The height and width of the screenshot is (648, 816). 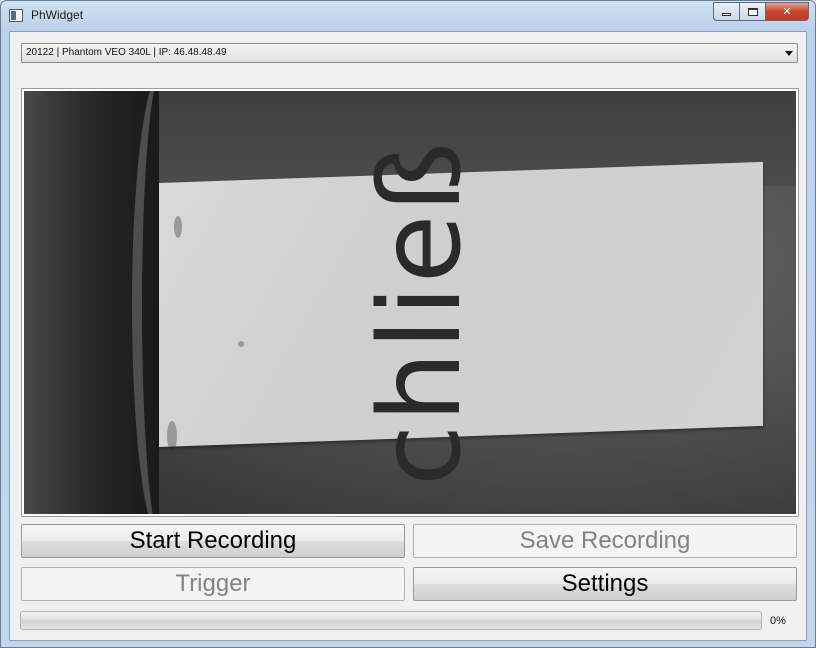 I want to click on app-icon, so click(x=16, y=15).